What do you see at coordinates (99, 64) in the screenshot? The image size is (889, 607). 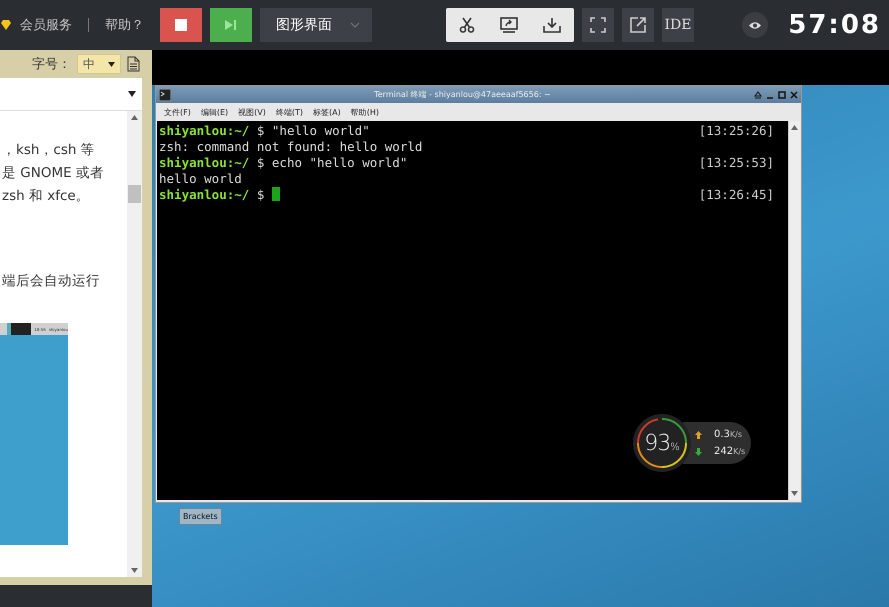 I see `font-size-dropdown: 中` at bounding box center [99, 64].